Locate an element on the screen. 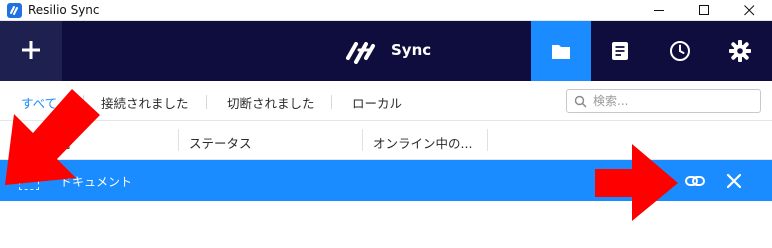 The image size is (772, 248). plus-icon is located at coordinates (31, 50).